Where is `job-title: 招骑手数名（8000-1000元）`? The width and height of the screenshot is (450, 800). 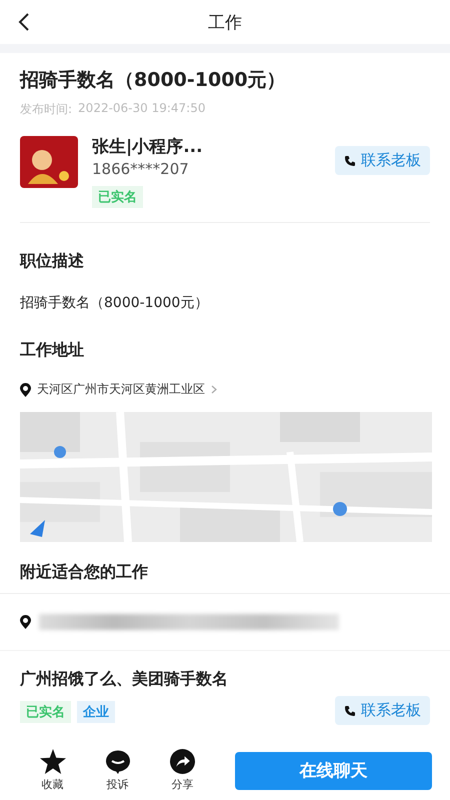
job-title: 招骑手数名（8000-1000元） is located at coordinates (153, 80).